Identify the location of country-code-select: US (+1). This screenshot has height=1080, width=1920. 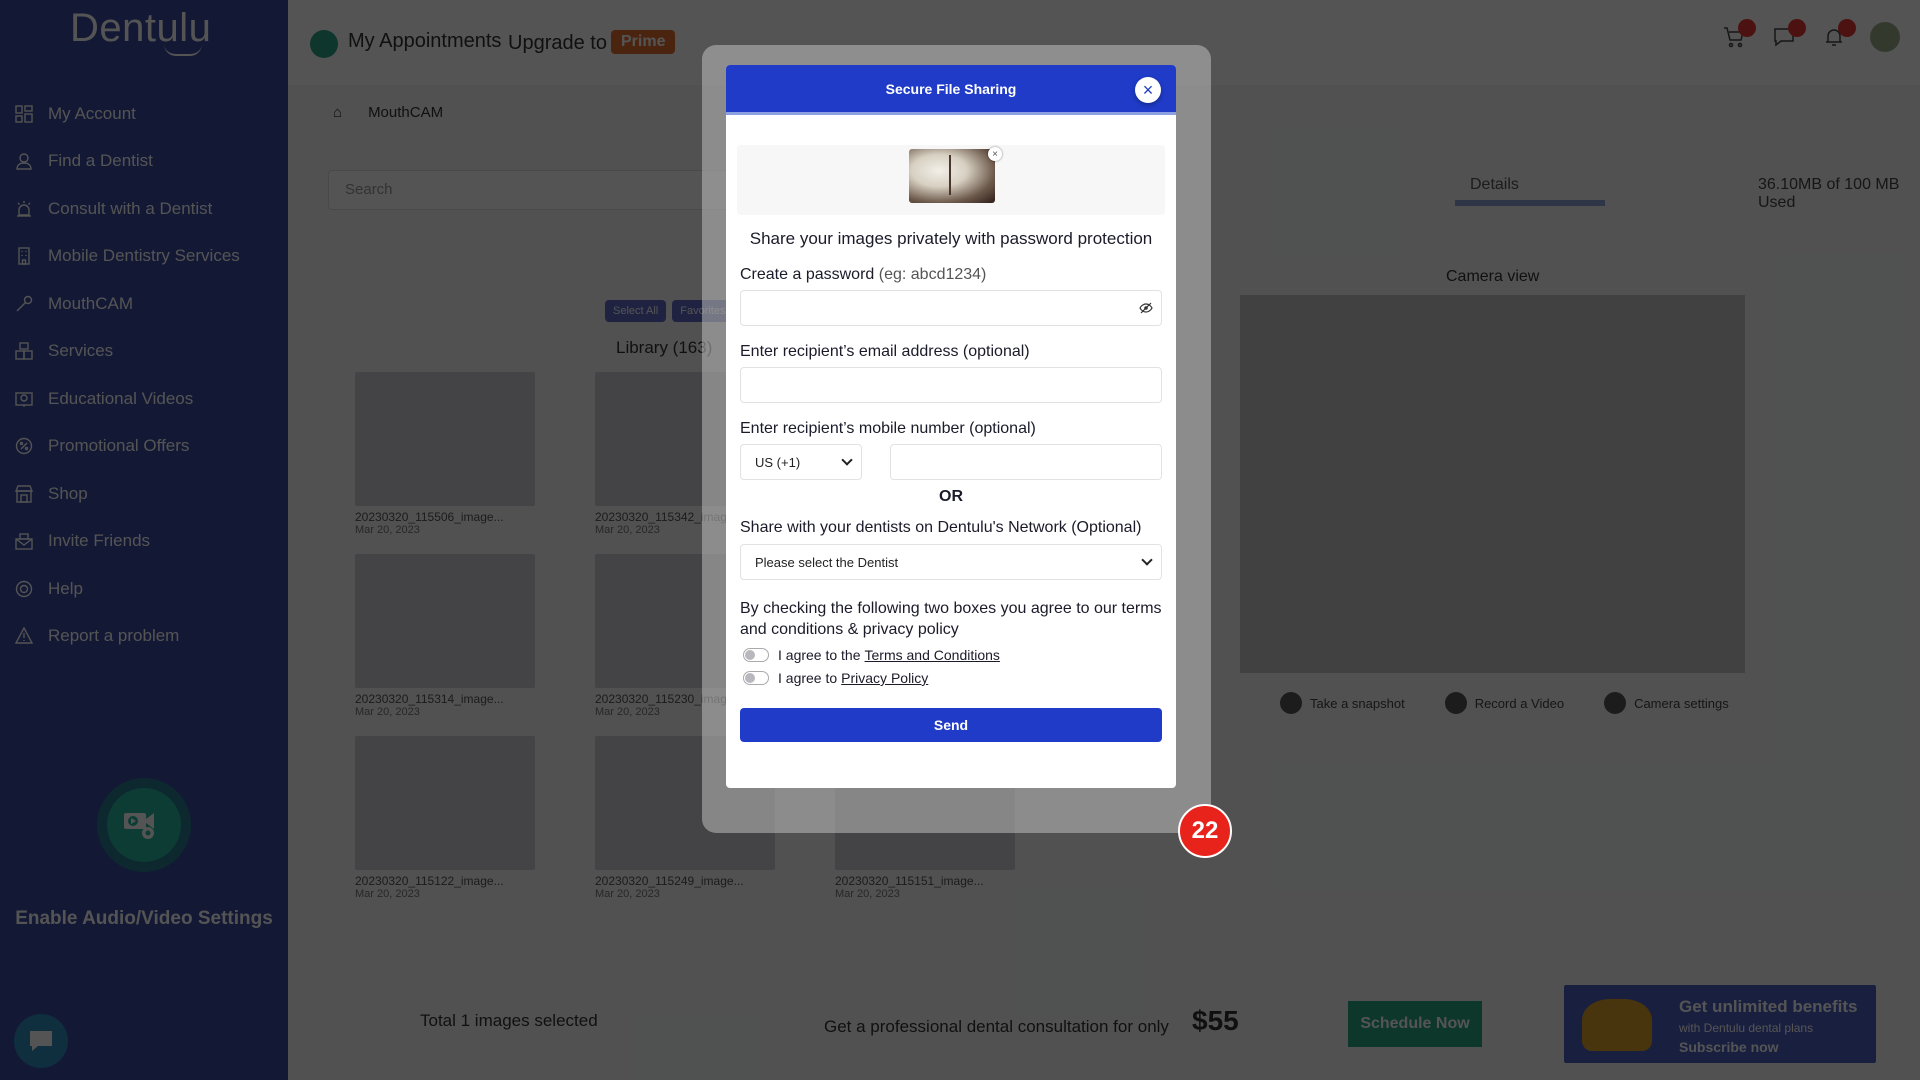
(801, 462).